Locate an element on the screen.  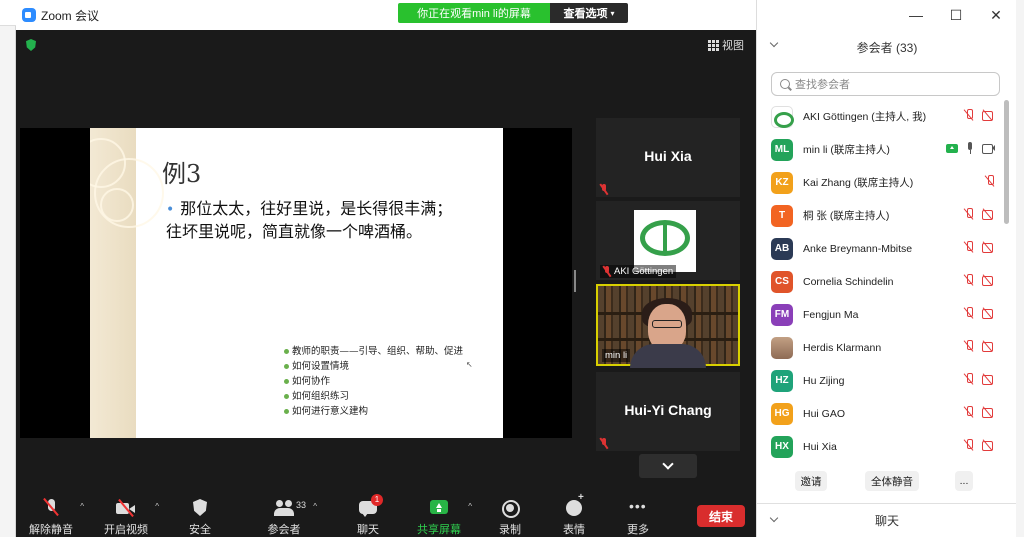
video-tile: AKI Göttingen is located at coordinates (668, 240).